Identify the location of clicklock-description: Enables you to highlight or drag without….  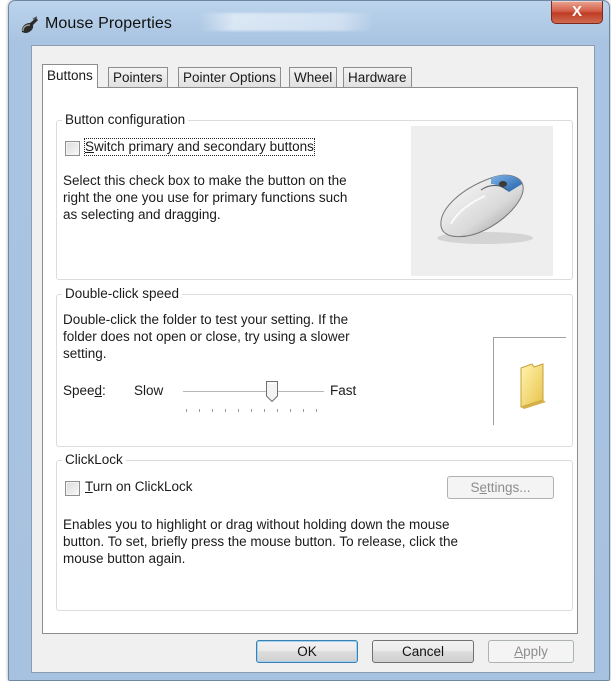
(260, 541).